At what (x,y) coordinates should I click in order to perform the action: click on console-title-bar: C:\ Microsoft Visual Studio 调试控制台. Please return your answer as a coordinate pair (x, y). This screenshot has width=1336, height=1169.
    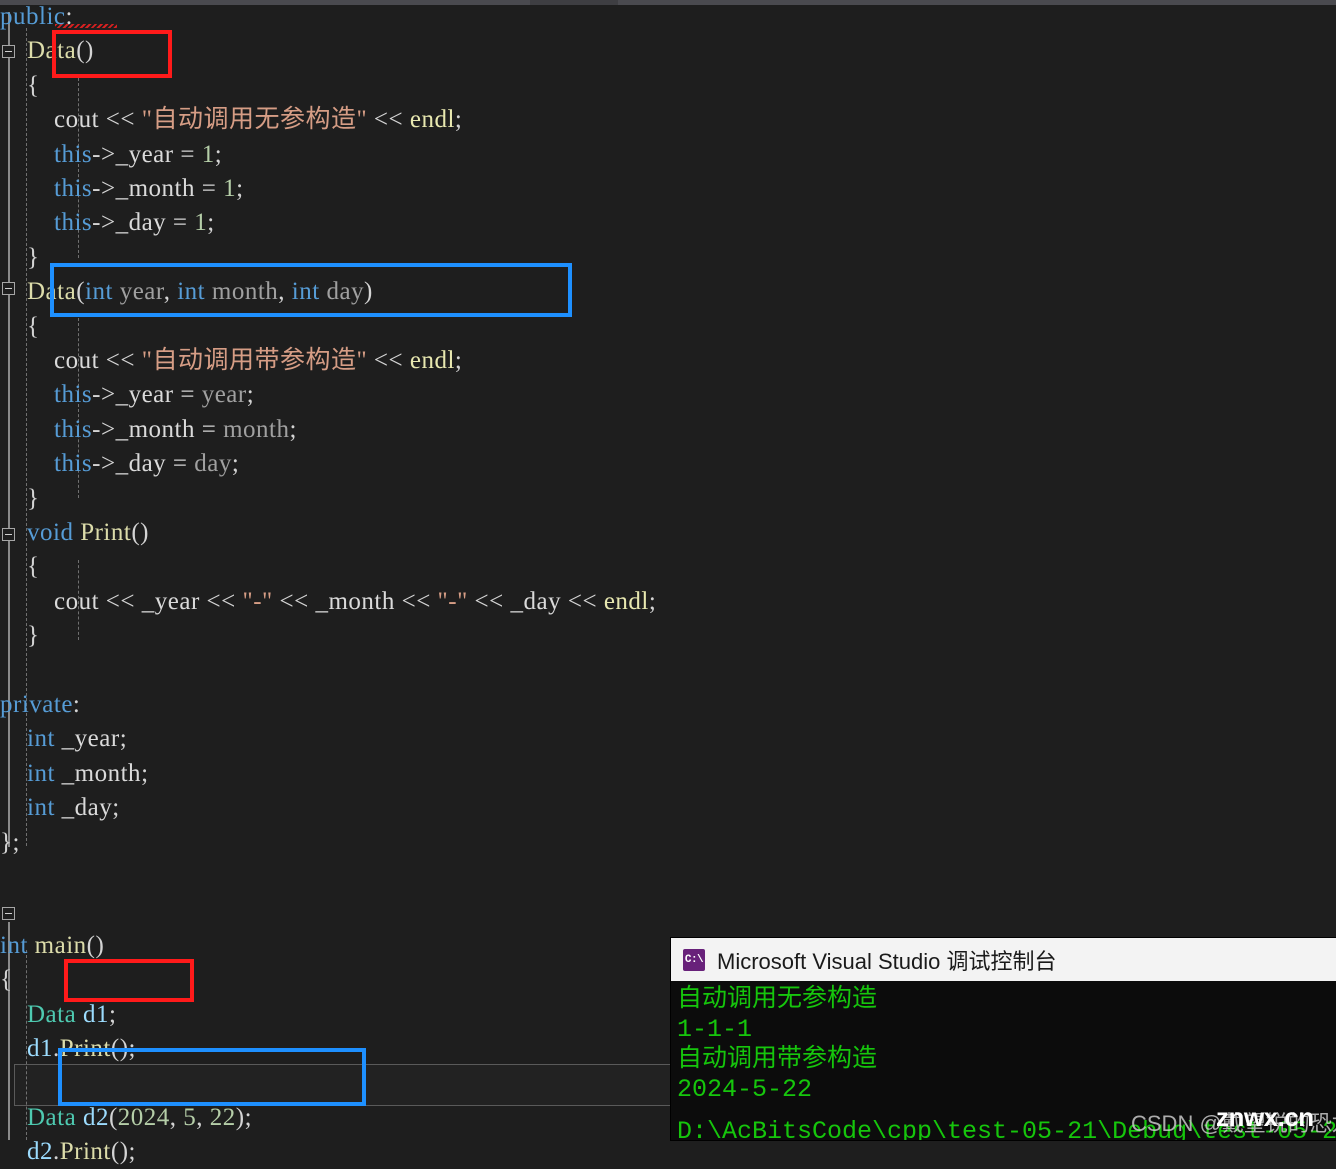
    Looking at the image, I should click on (1003, 959).